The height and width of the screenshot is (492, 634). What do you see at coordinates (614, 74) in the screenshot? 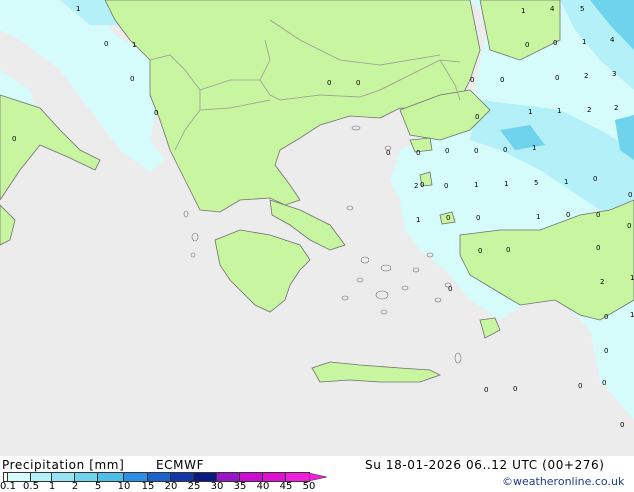
I see `precip-value-label: 3` at bounding box center [614, 74].